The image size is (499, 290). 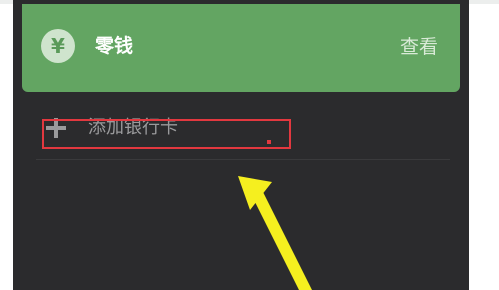 What do you see at coordinates (58, 46) in the screenshot?
I see `yen-icon: ¥` at bounding box center [58, 46].